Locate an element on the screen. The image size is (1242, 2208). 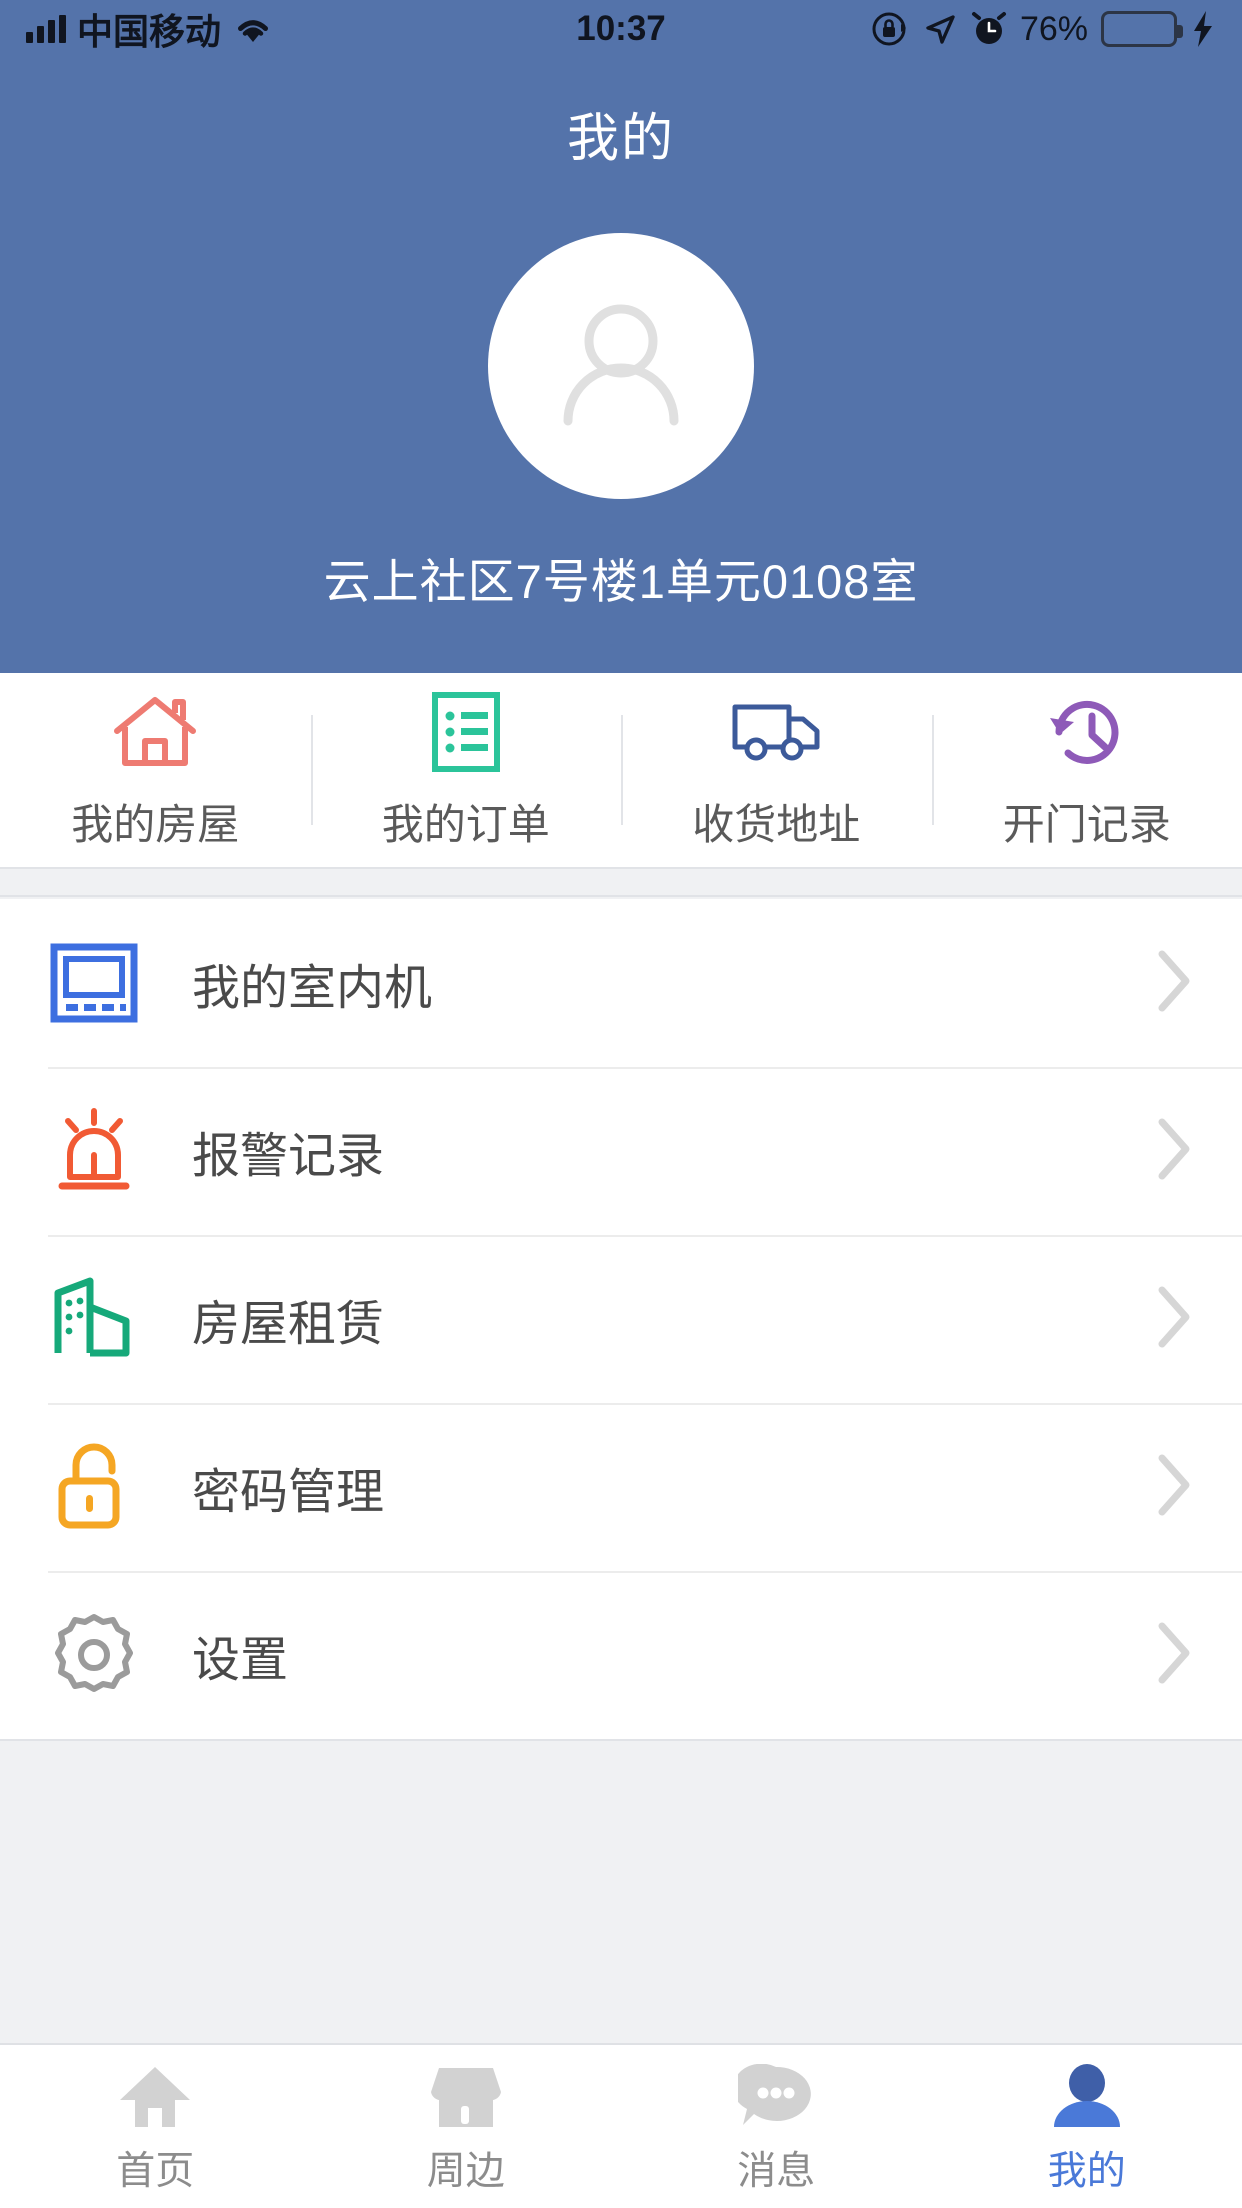
alarm-clock-icon is located at coordinates (988, 28).